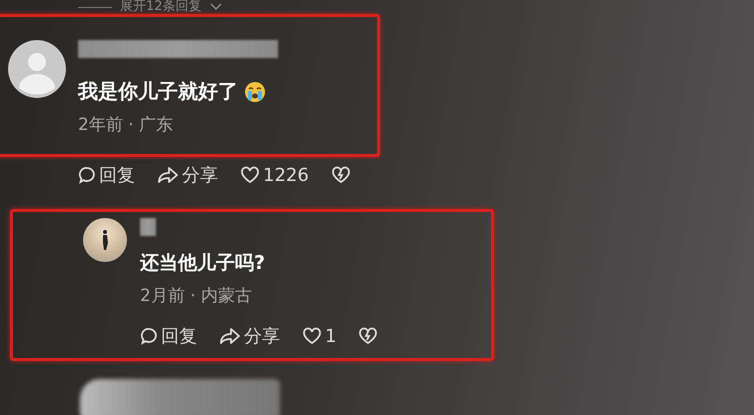  What do you see at coordinates (158, 91) in the screenshot?
I see `comment-text: 我是你儿子就好了` at bounding box center [158, 91].